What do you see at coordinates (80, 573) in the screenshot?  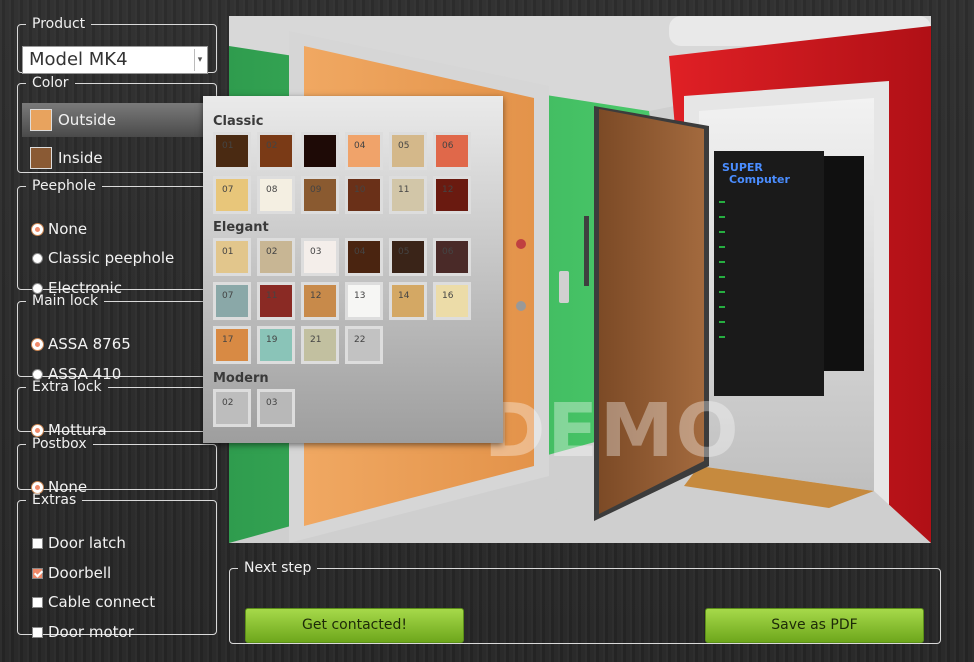 I see `extras-option-label: Doorbell` at bounding box center [80, 573].